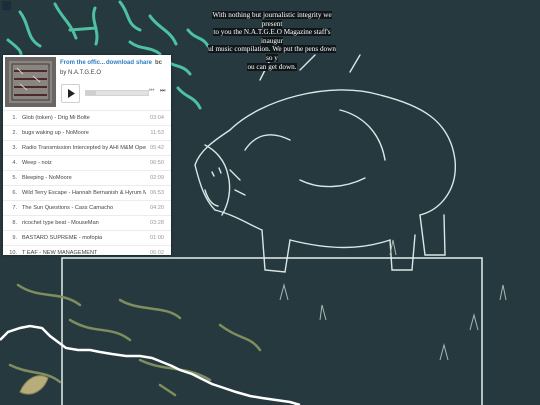 Image resolution: width=540 pixels, height=405 pixels. I want to click on track-row: 2. bugs waking up - NoMoore 11:53, so click(87, 132).